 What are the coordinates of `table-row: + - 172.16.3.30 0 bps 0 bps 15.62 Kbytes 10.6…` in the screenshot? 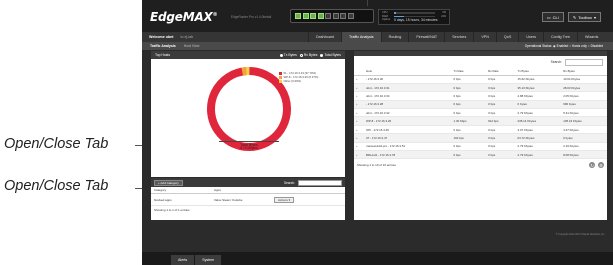 It's located at (480, 79).